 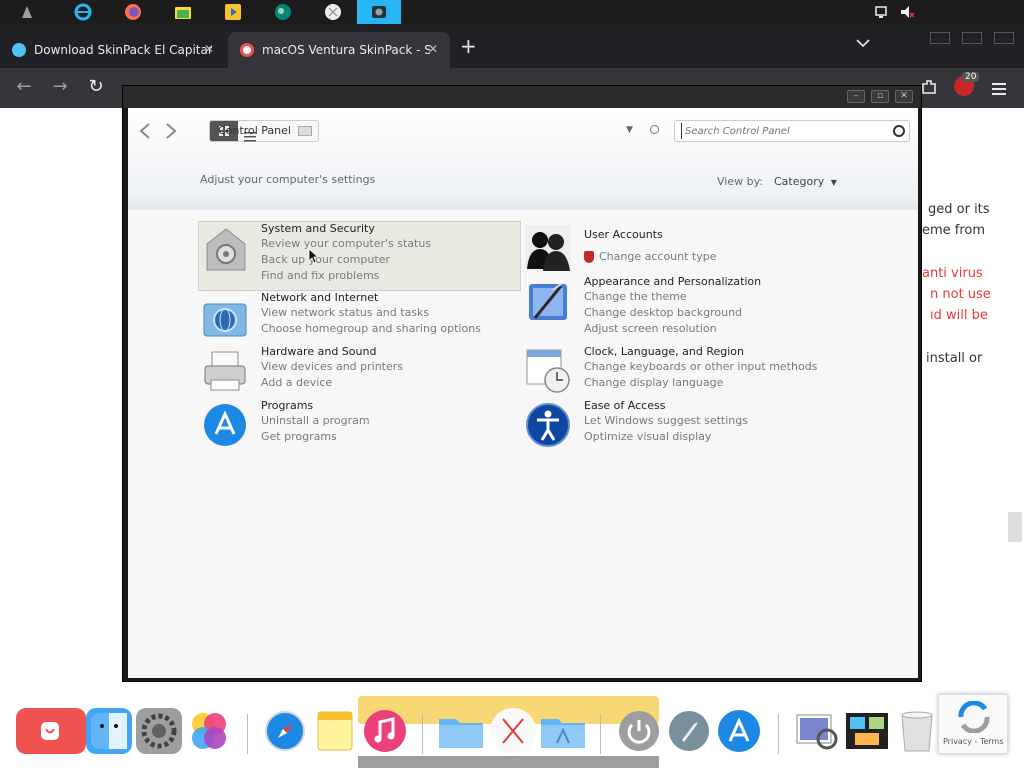 I want to click on dropdown-arrow-icon: ▼, so click(x=629, y=130).